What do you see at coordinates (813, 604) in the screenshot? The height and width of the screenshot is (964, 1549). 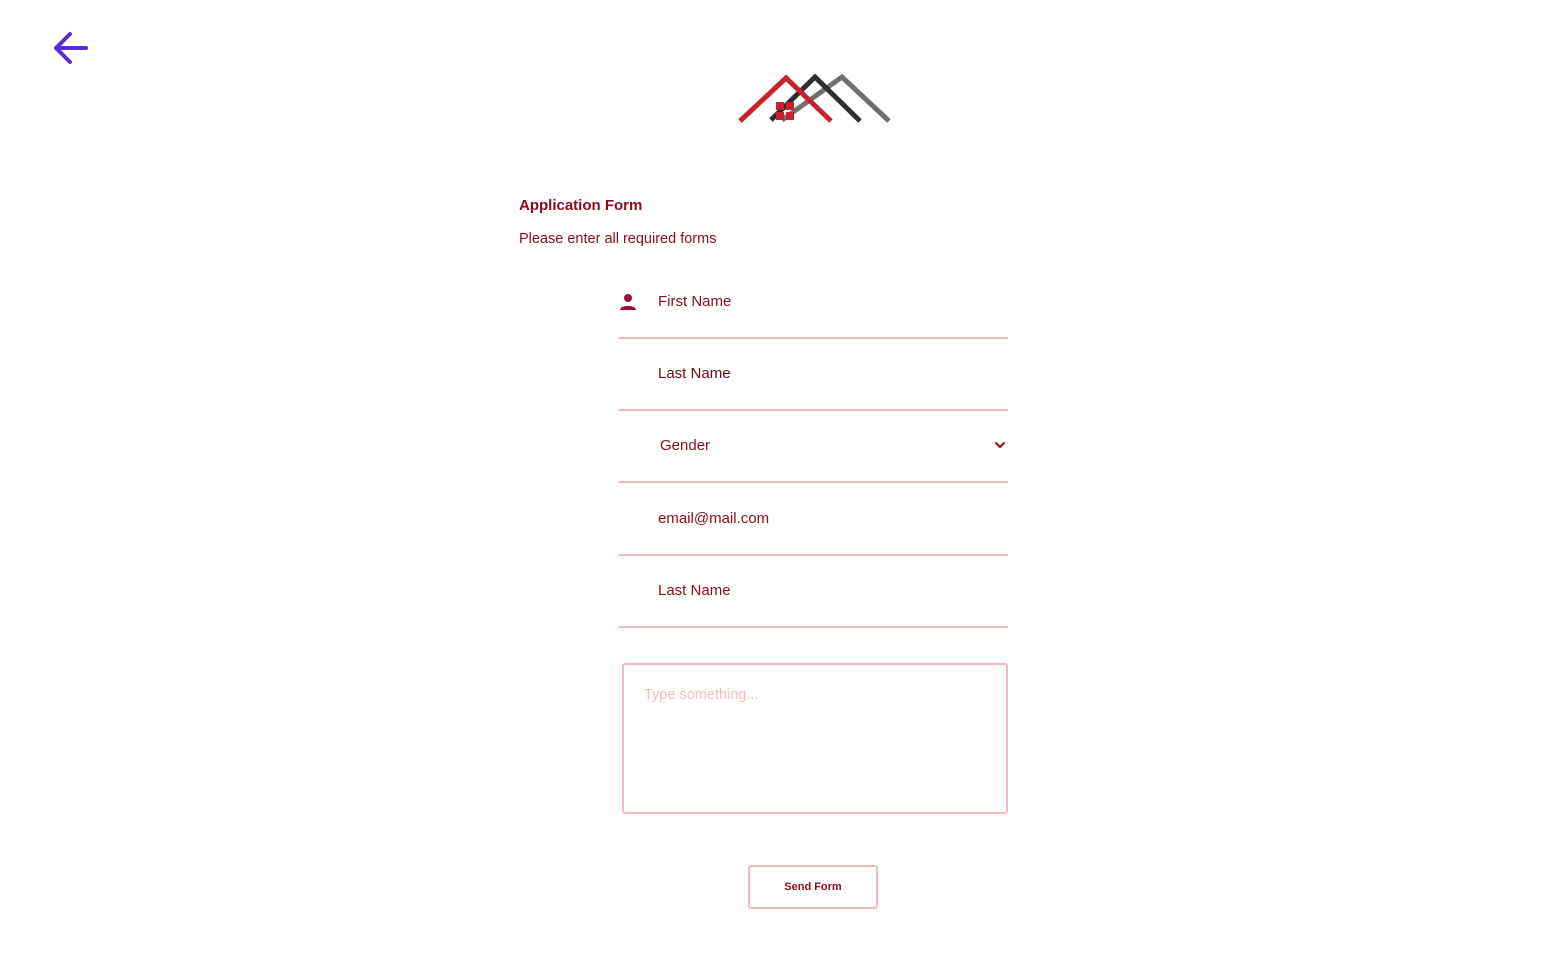 I see `last-name-field-2: Last Name` at bounding box center [813, 604].